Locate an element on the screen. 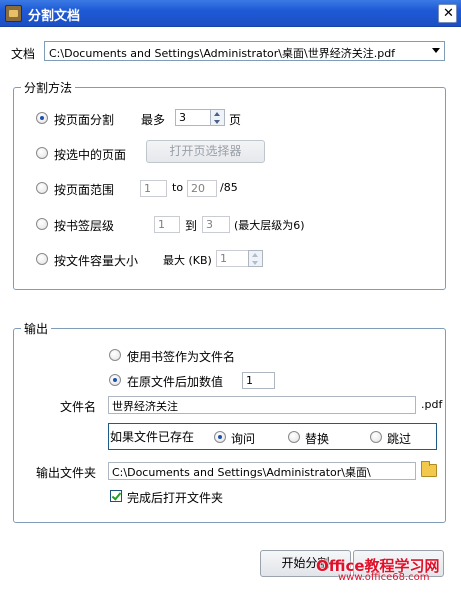 The image size is (461, 593). append-number-label: 在原文件后加数值 is located at coordinates (175, 382).